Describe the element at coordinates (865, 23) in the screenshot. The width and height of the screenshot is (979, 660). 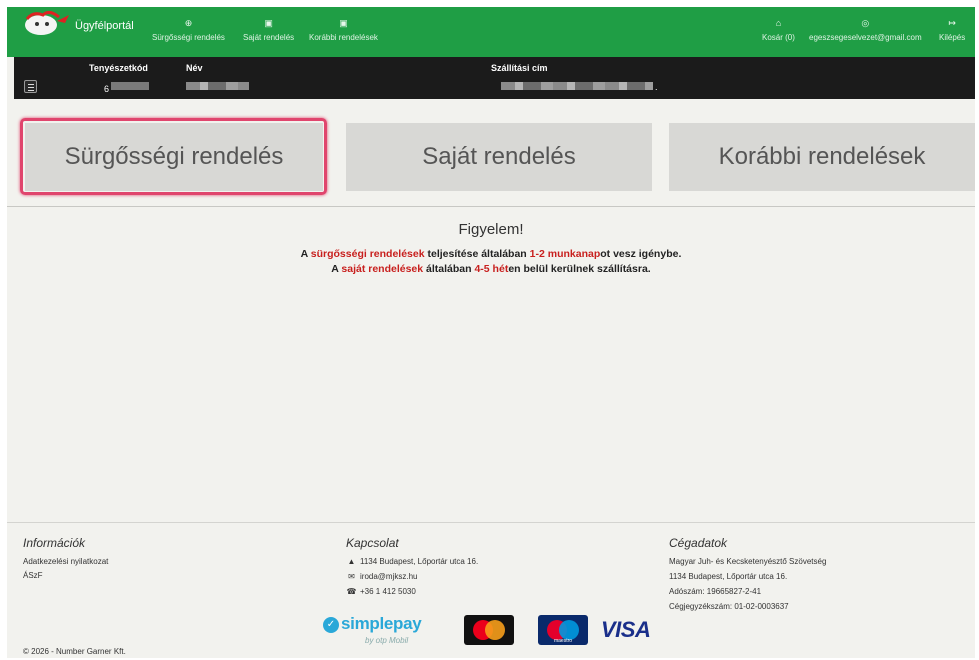
I see `user-icon: ◎` at that location.